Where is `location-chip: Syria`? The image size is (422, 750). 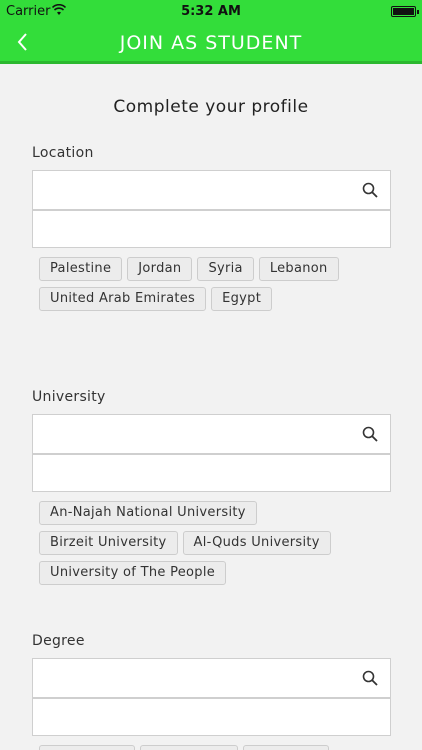
location-chip: Syria is located at coordinates (225, 269).